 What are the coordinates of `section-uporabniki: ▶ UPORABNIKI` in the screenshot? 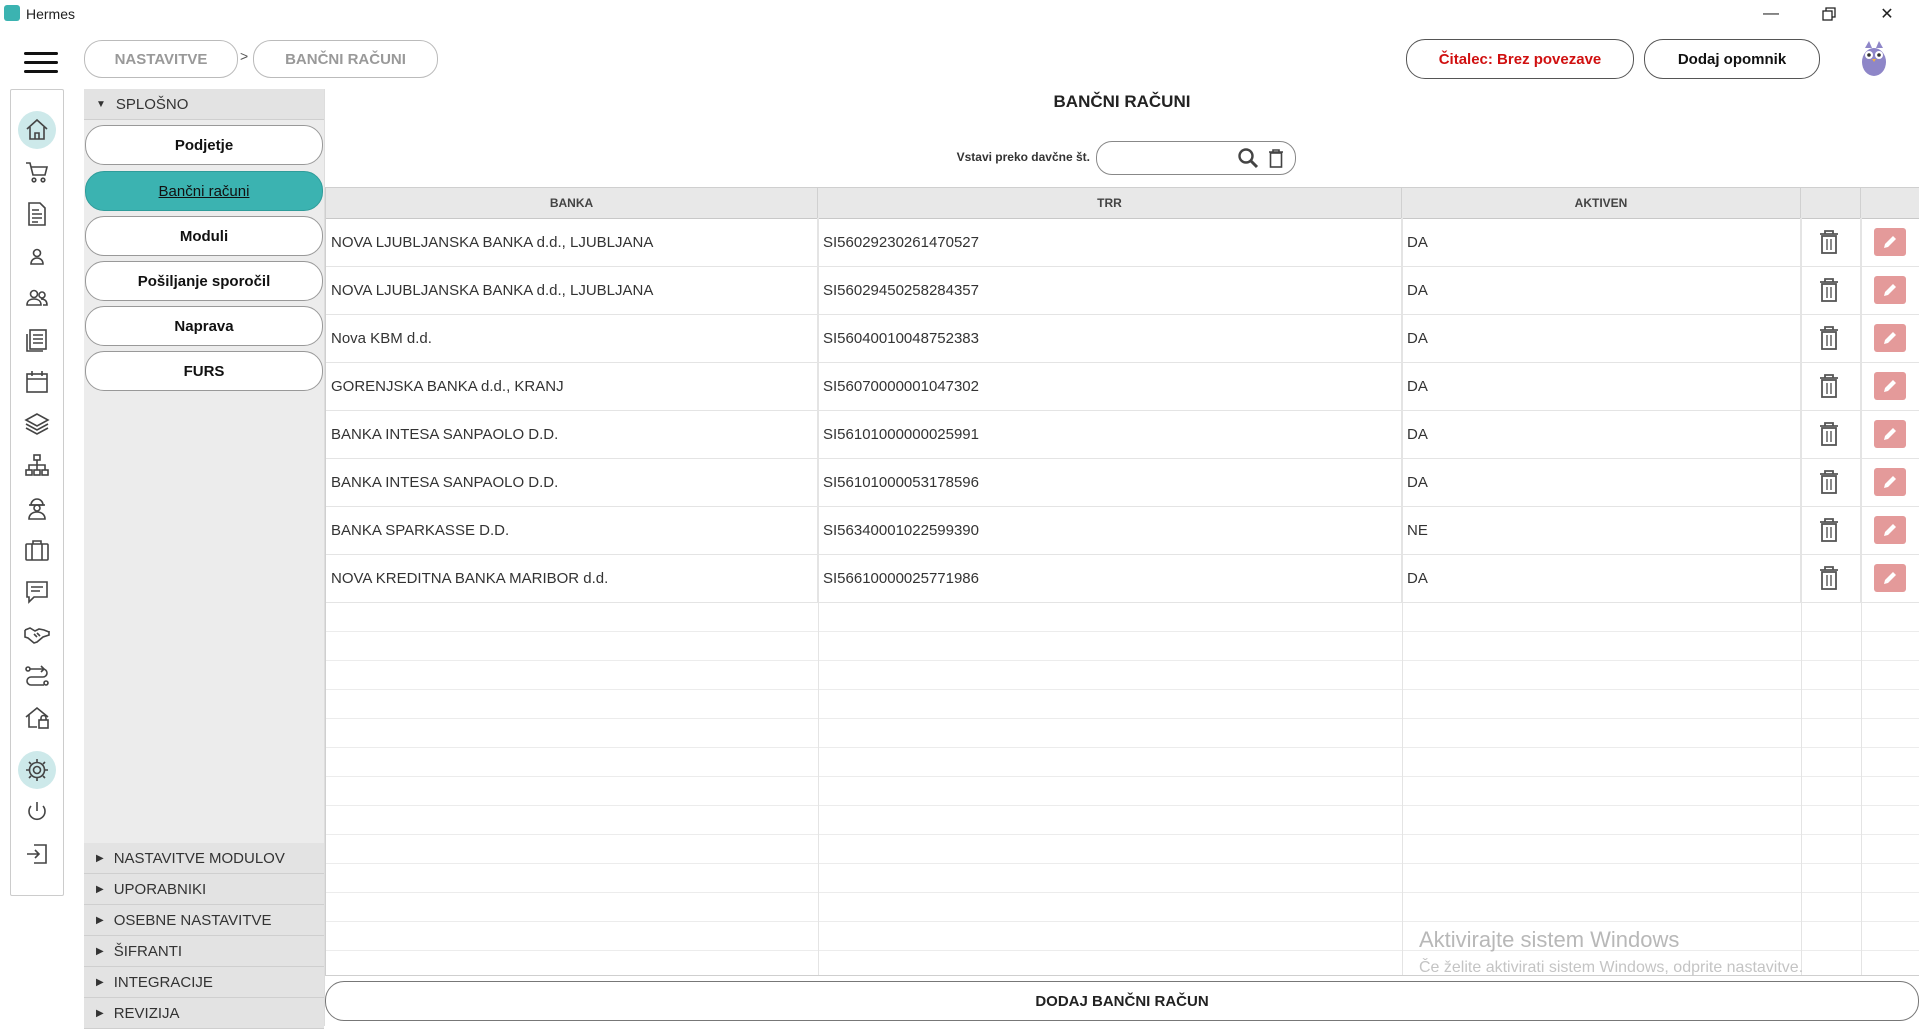 It's located at (204, 889).